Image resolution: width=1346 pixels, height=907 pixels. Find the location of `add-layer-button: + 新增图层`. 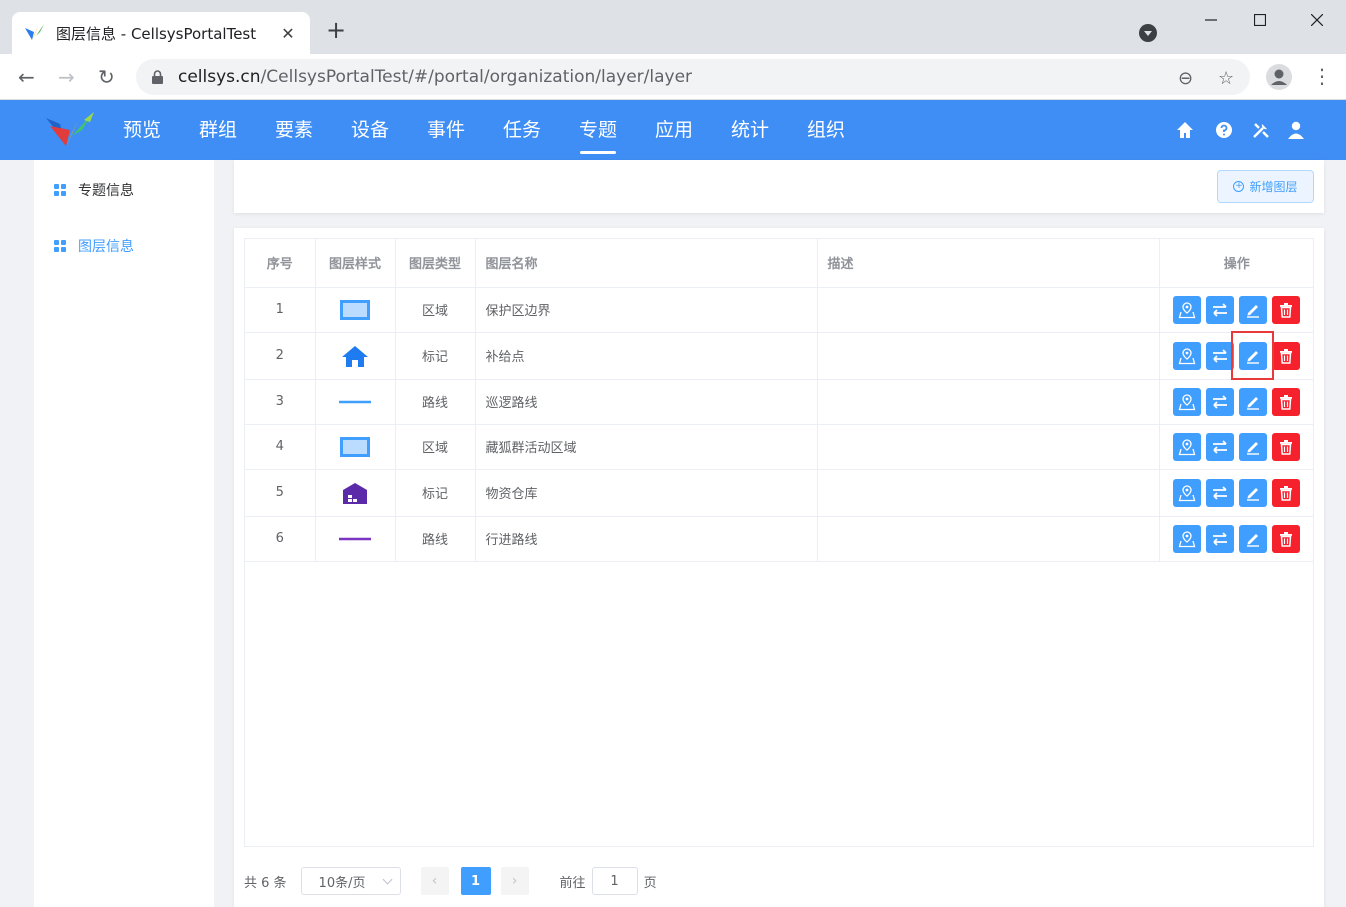

add-layer-button: + 新增图层 is located at coordinates (1265, 186).